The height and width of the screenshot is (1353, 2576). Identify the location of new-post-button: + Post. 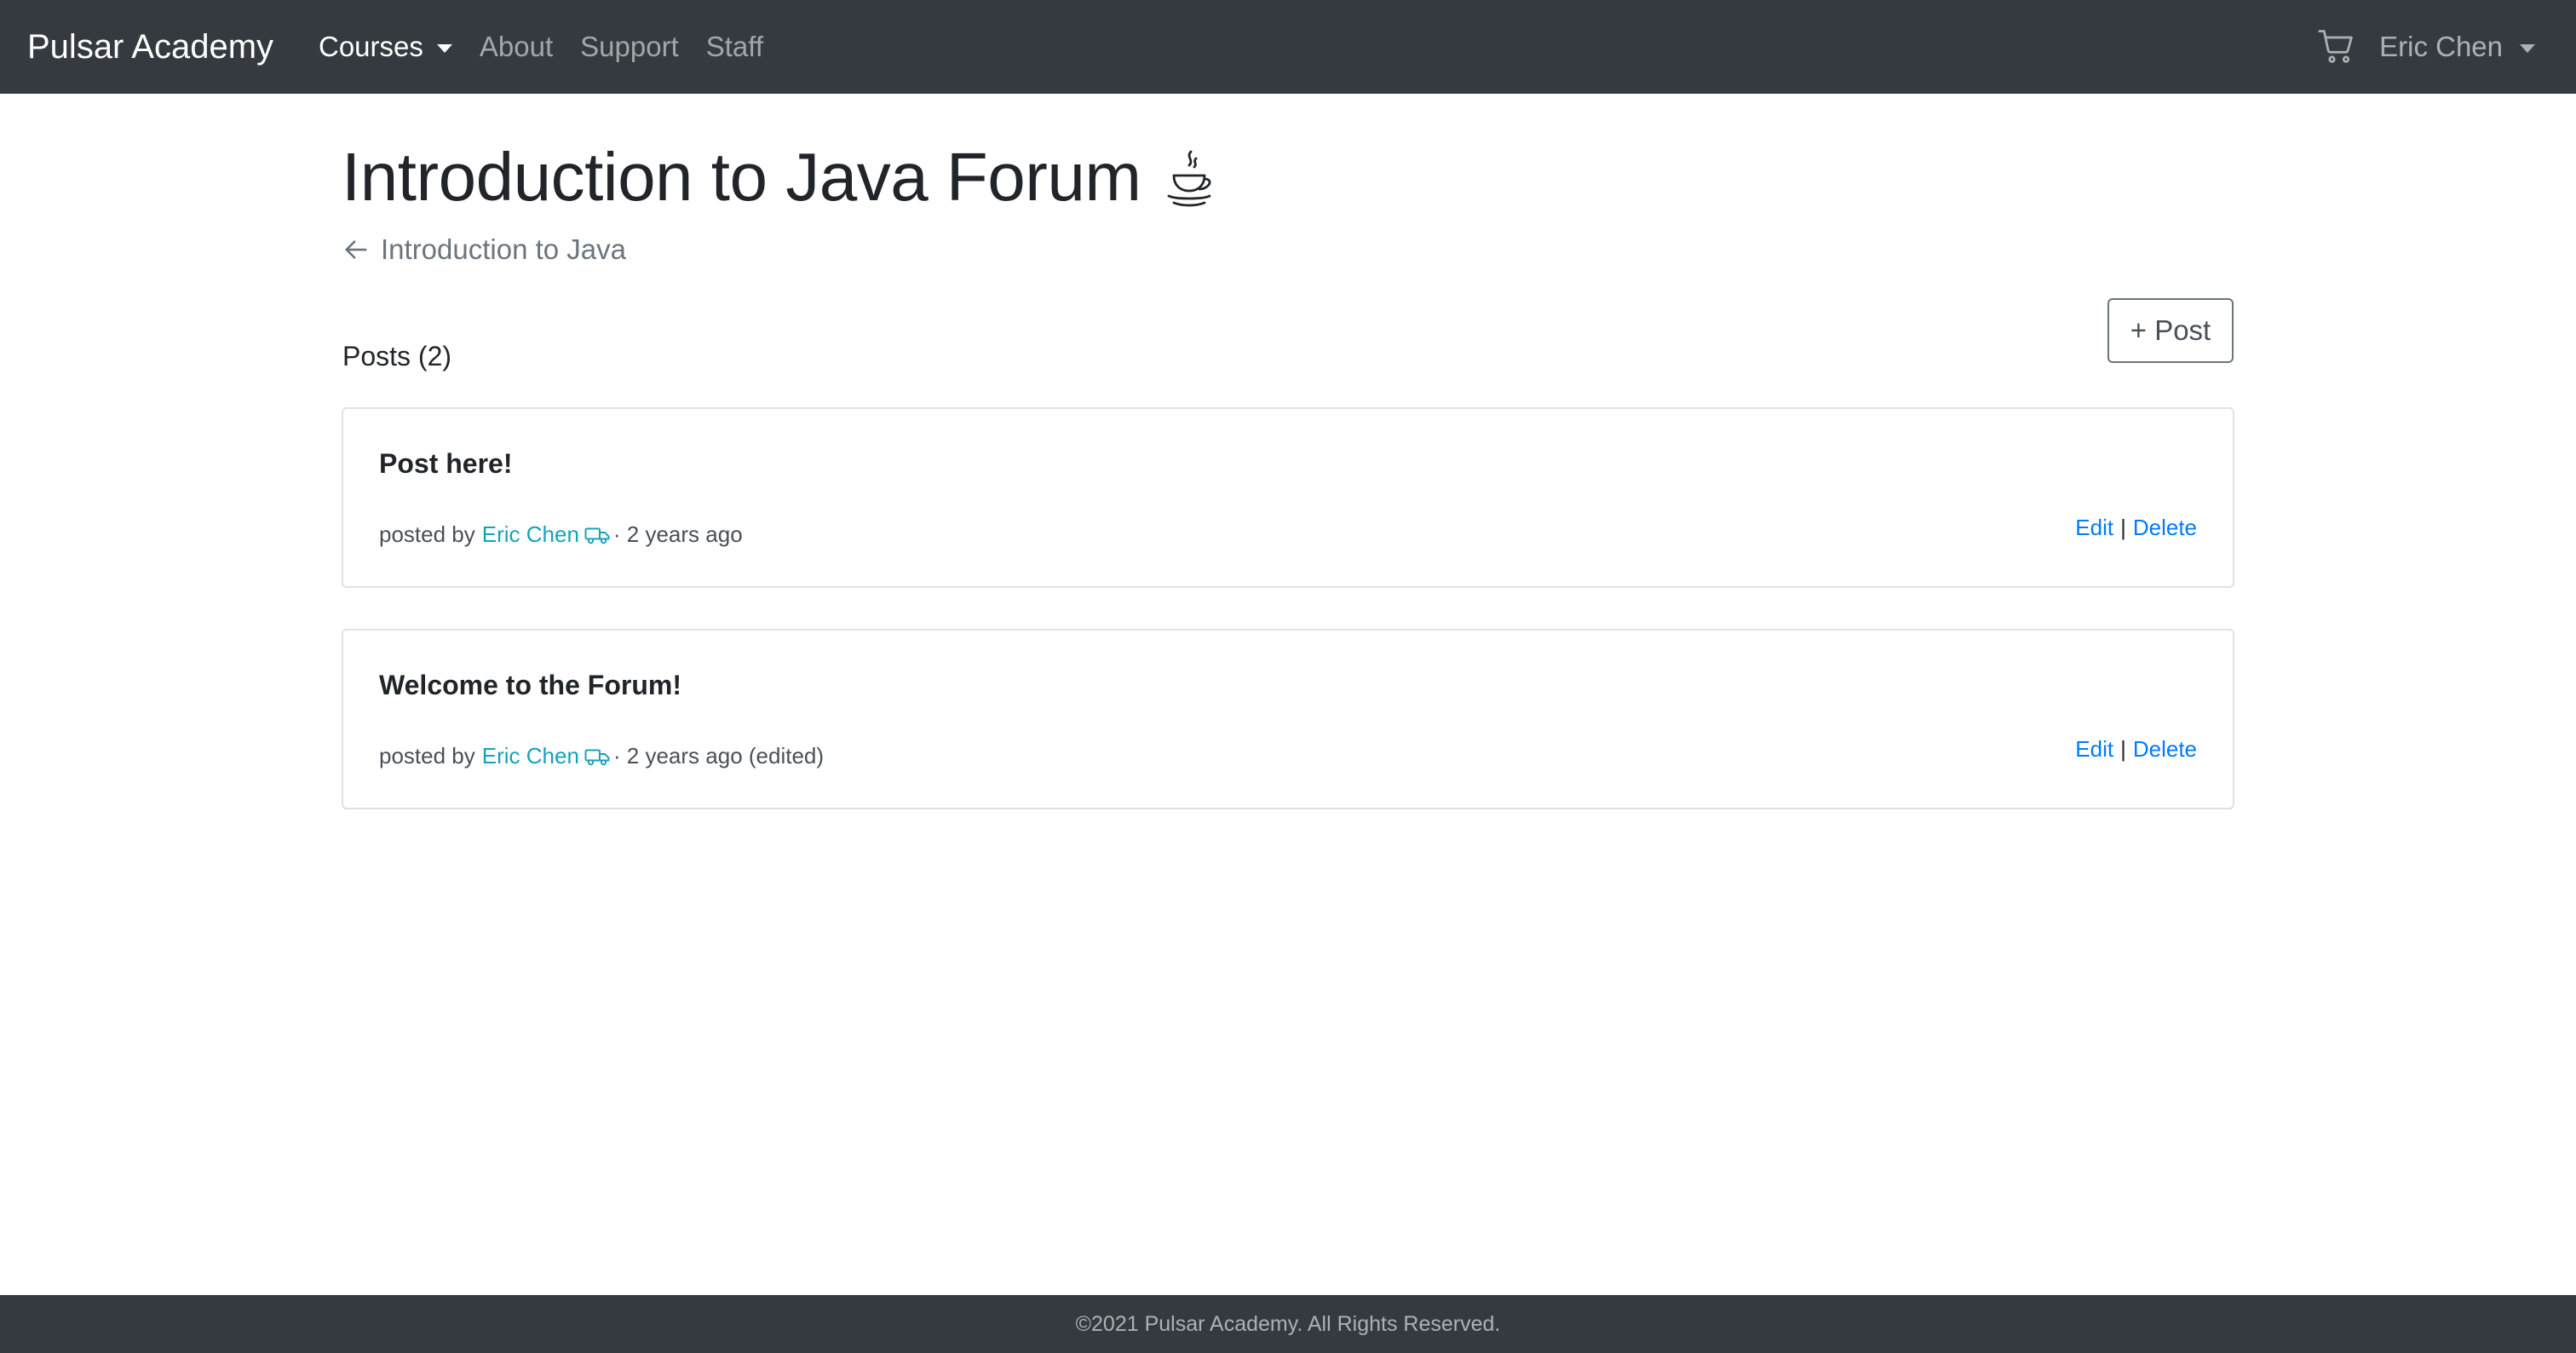
(2171, 330).